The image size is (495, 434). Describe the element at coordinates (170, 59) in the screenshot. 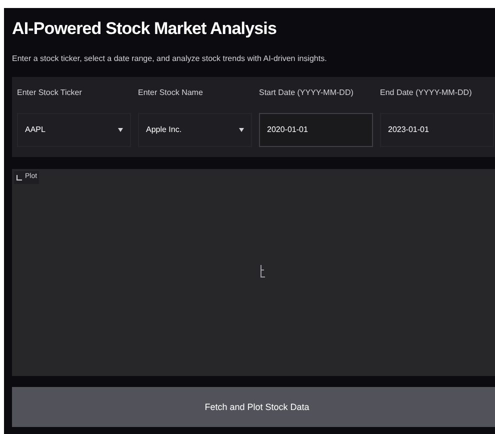

I see `page-subtitle: Enter a stock ticker, select a date range, and analyze stock trends with AI-driven insights.` at that location.